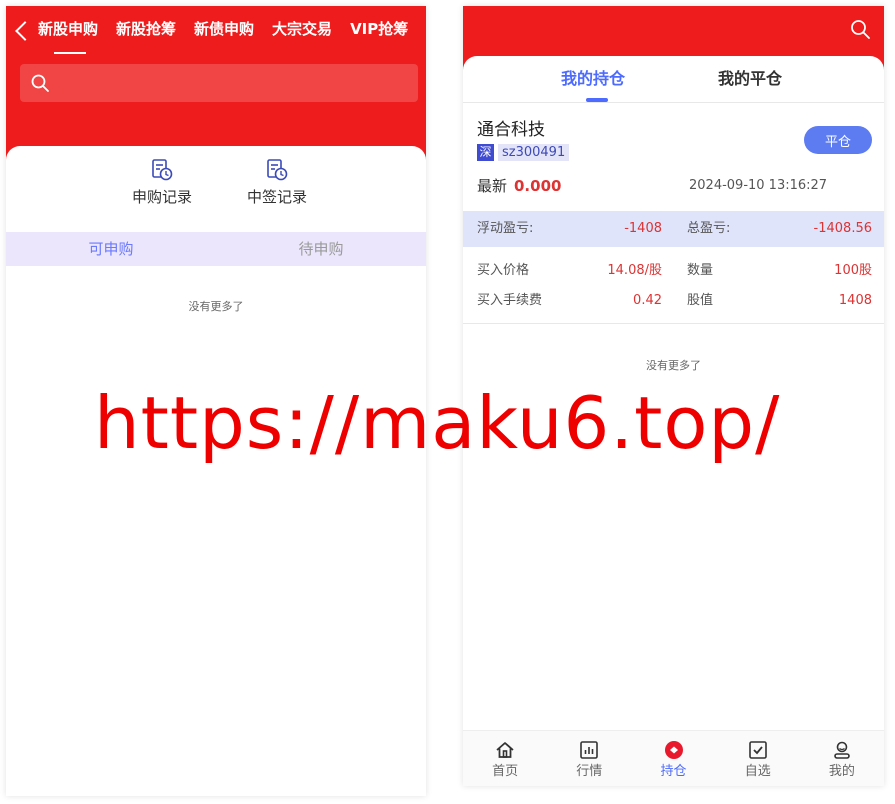 The image size is (895, 804). What do you see at coordinates (855, 300) in the screenshot?
I see `market-value-value: 1408` at bounding box center [855, 300].